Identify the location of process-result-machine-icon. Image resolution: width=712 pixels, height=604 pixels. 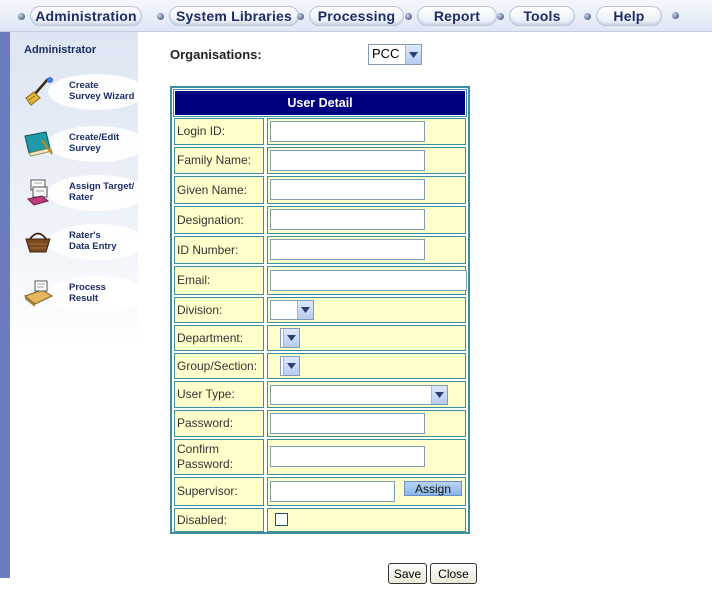
(38, 293).